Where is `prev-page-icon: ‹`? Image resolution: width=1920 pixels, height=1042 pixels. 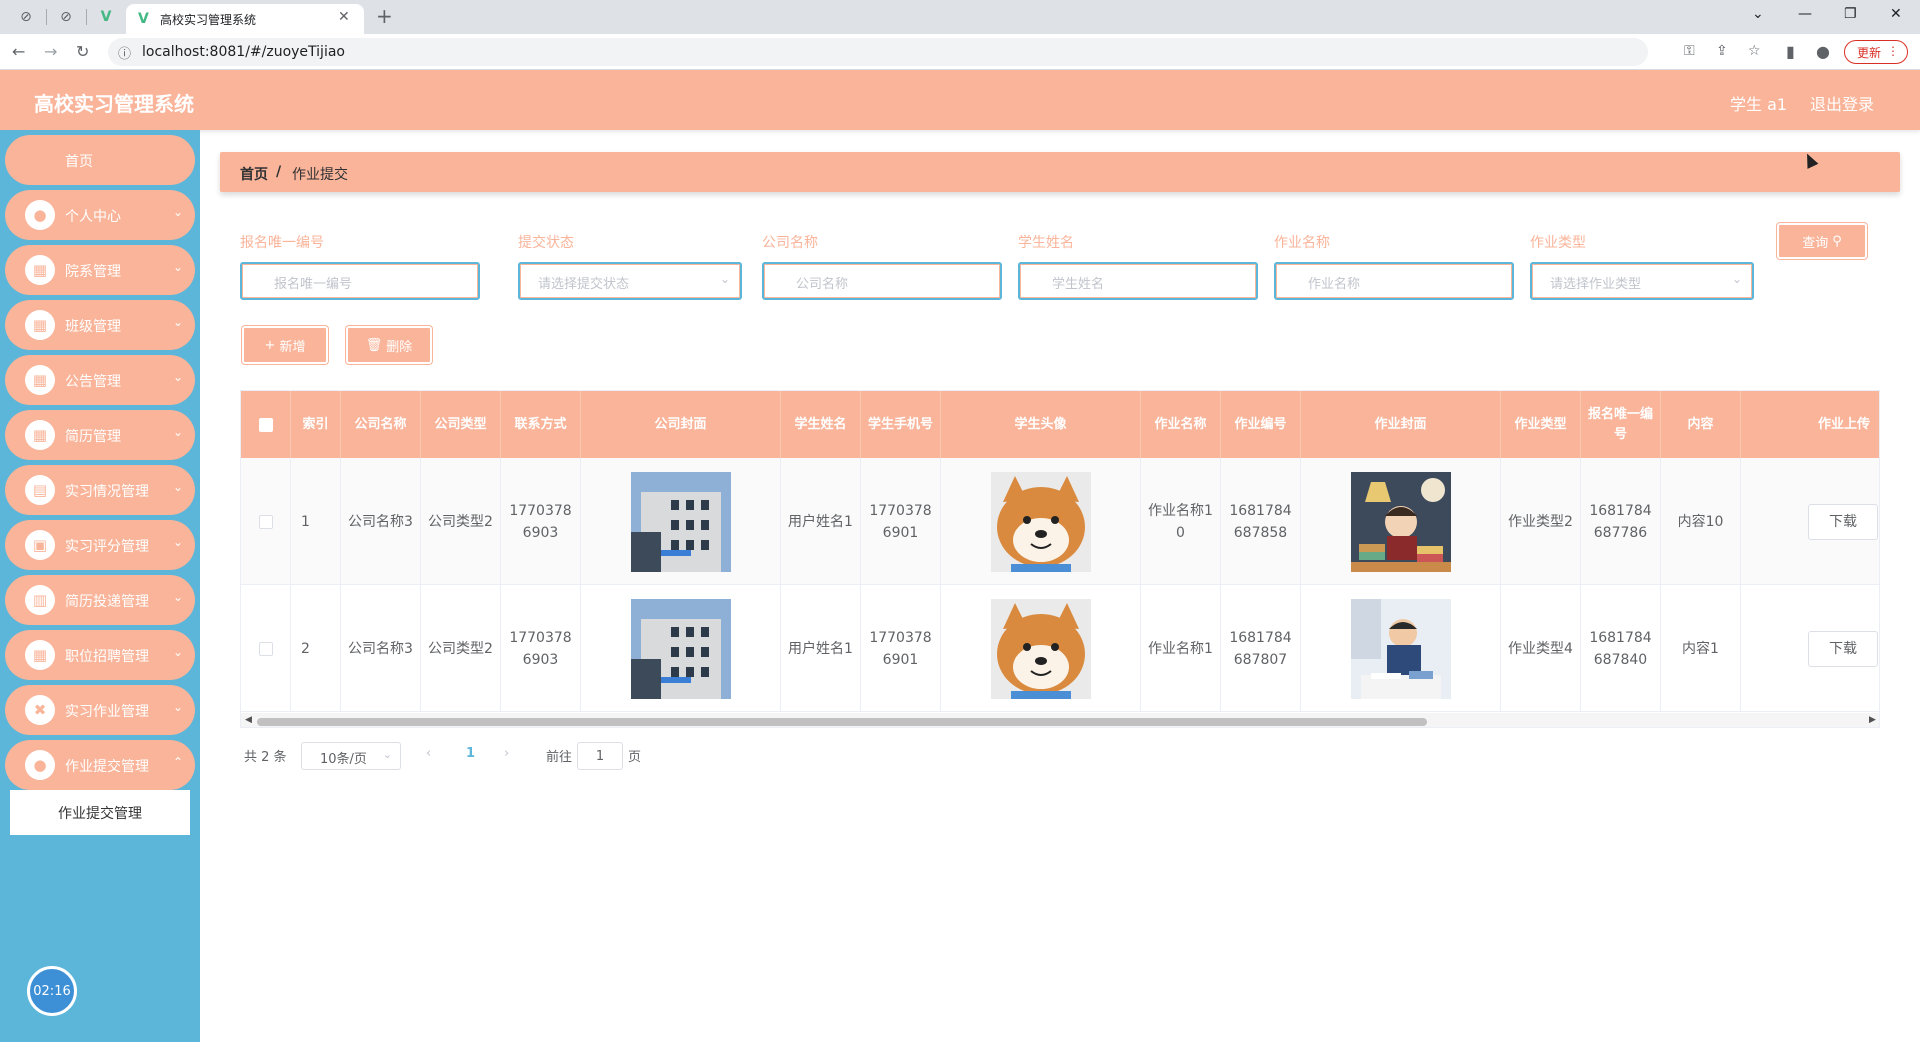
prev-page-icon: ‹ is located at coordinates (428, 753).